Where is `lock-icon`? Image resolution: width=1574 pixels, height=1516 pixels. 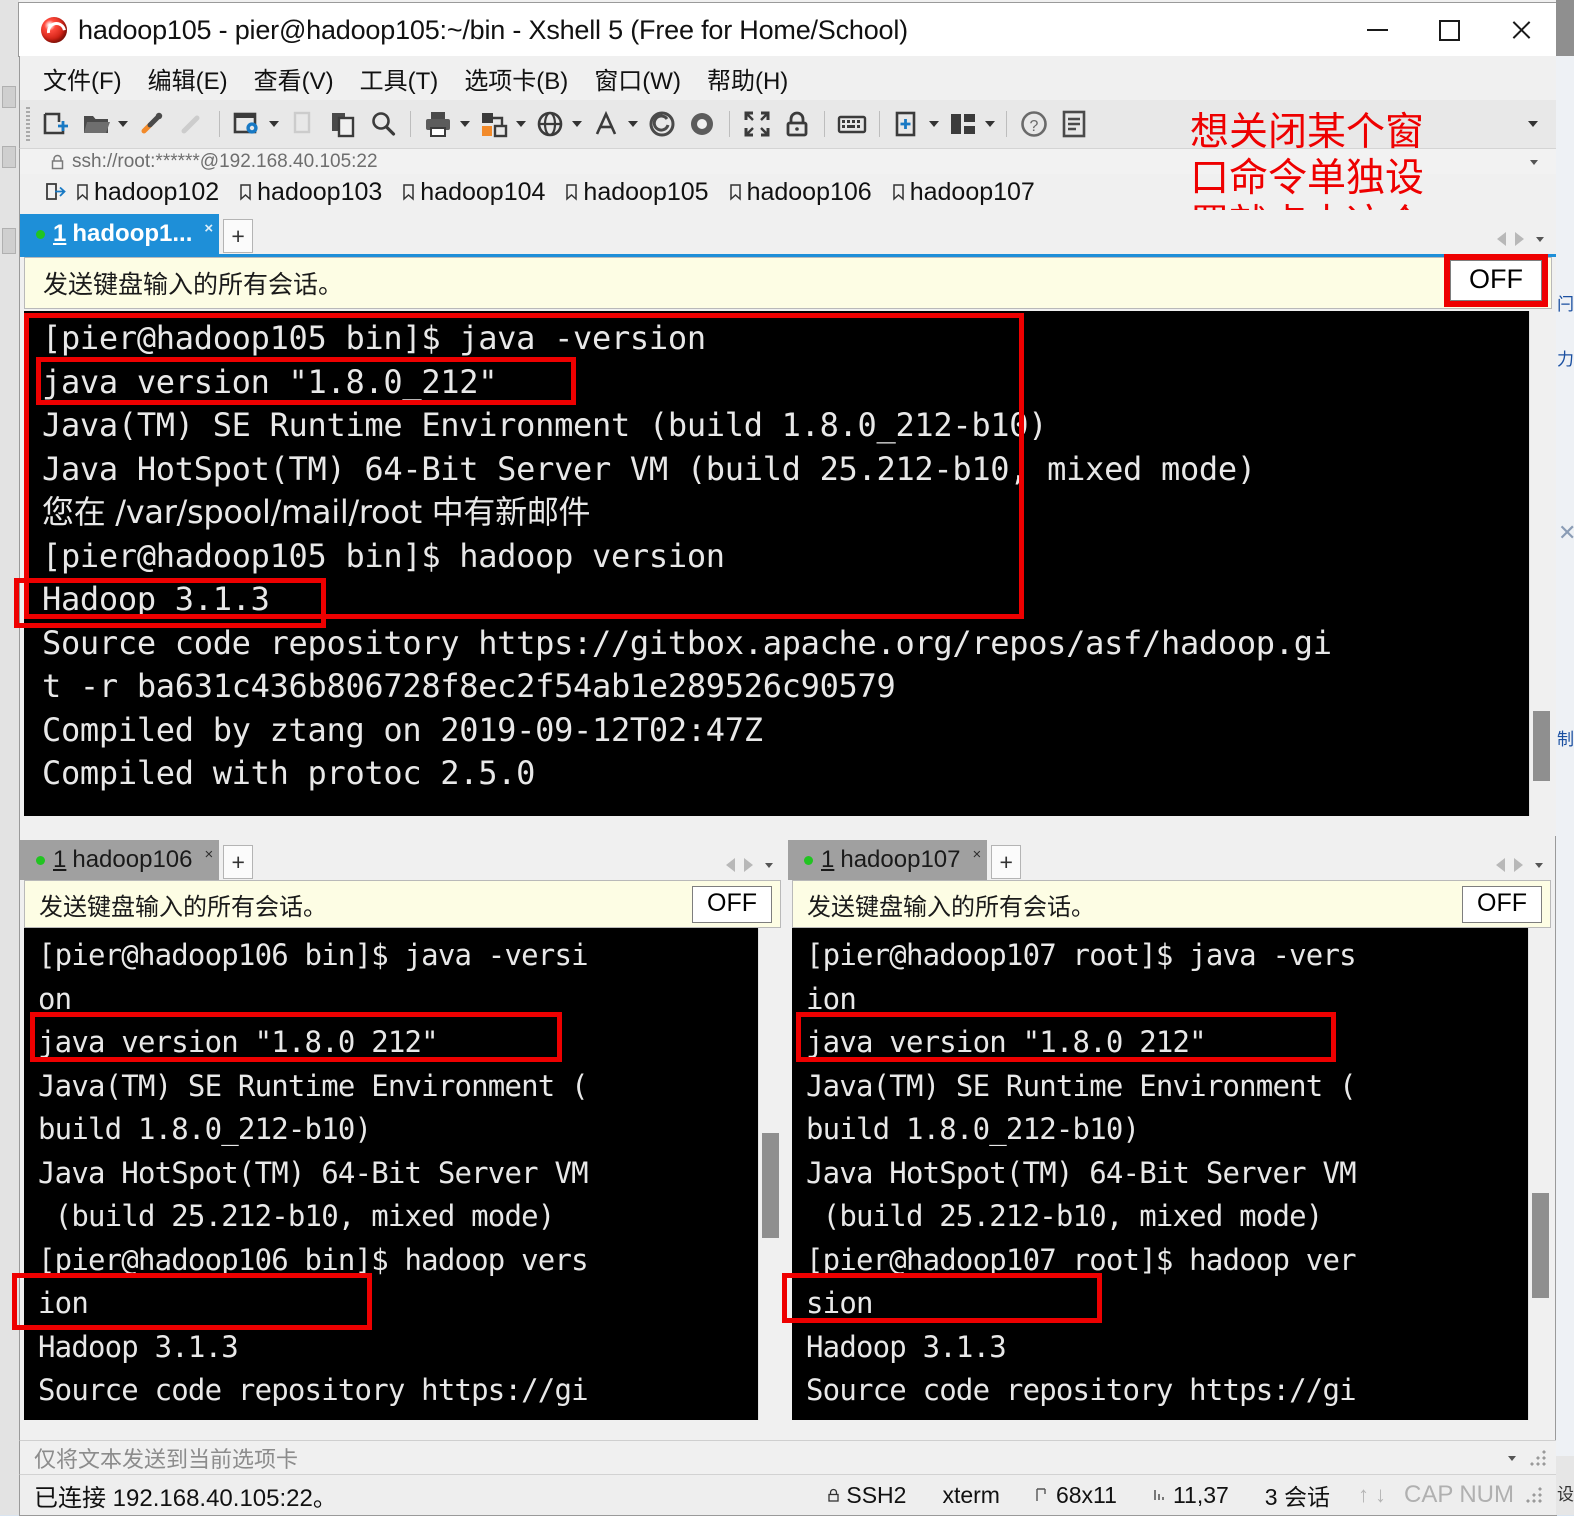
lock-icon is located at coordinates (797, 124).